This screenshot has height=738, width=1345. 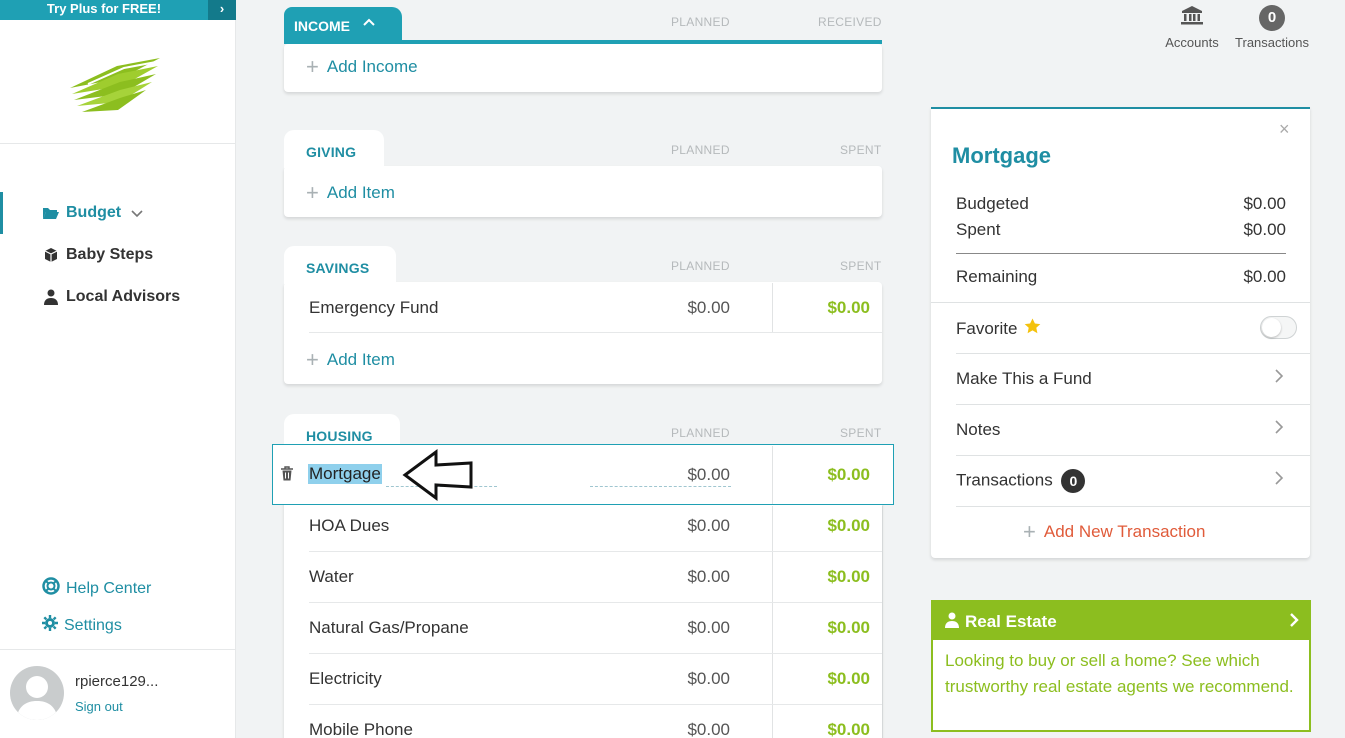 What do you see at coordinates (1032, 328) in the screenshot?
I see `star-icon` at bounding box center [1032, 328].